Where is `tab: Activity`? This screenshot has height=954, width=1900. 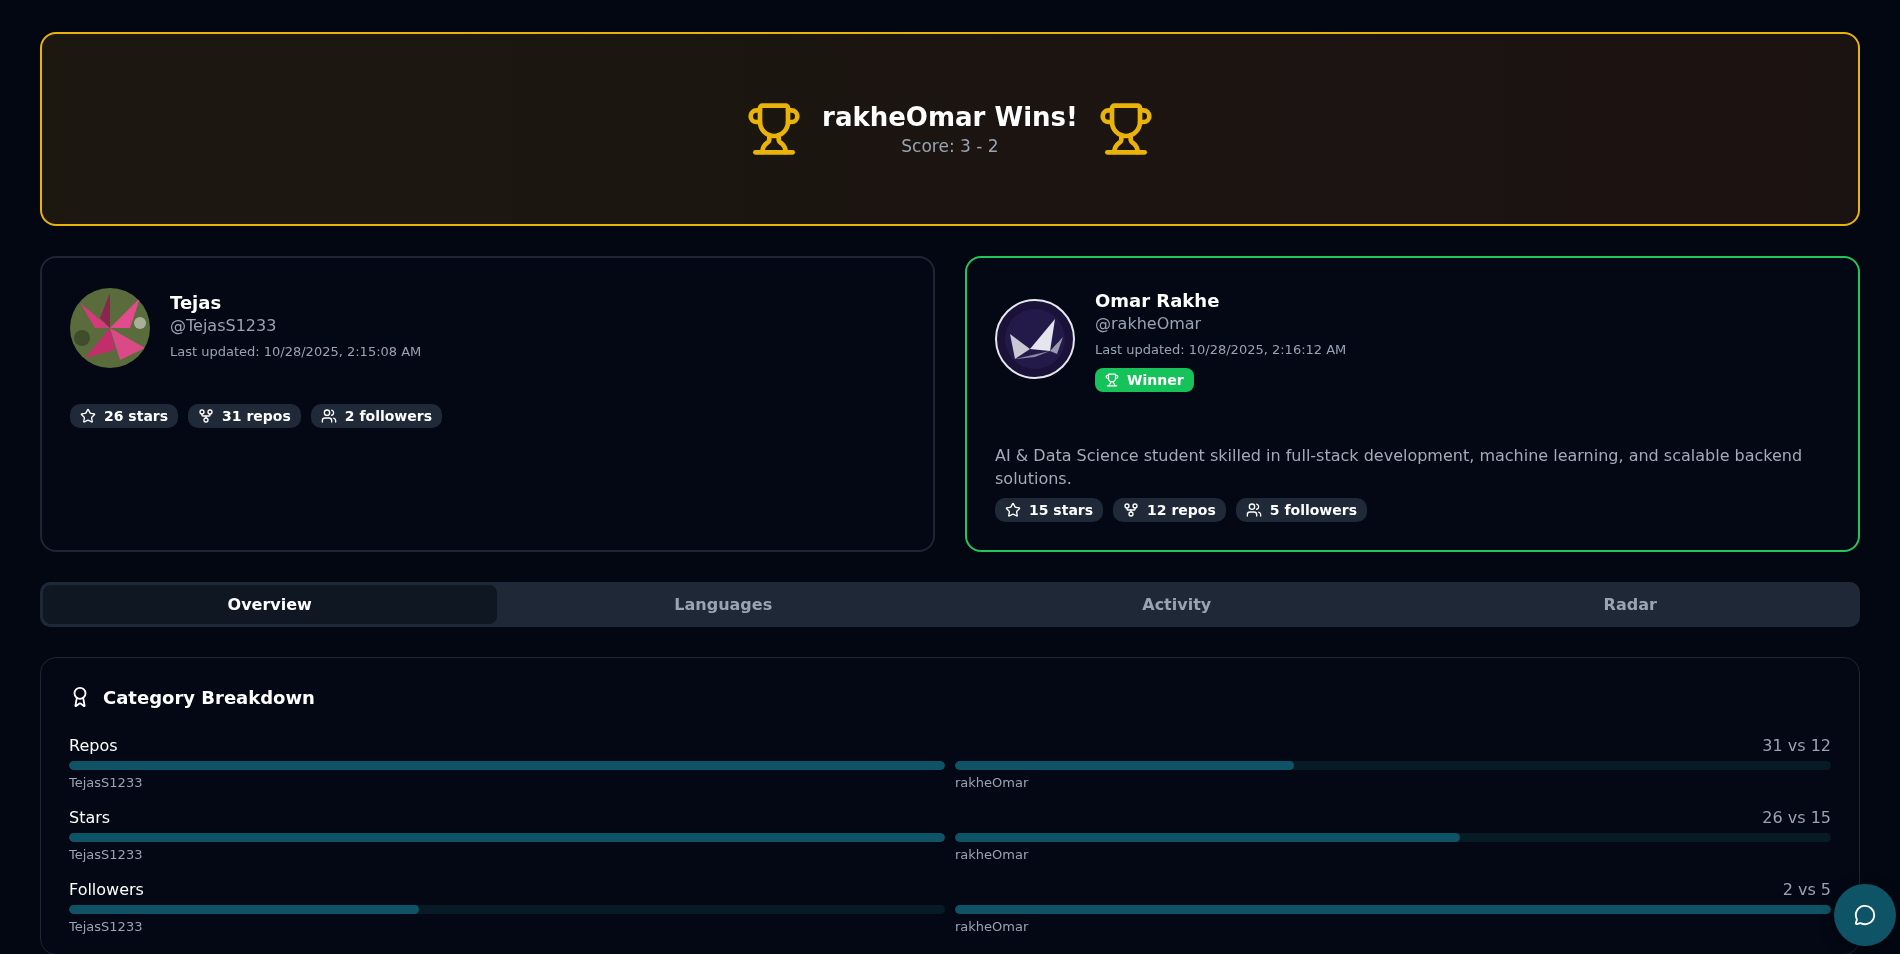 tab: Activity is located at coordinates (1177, 604).